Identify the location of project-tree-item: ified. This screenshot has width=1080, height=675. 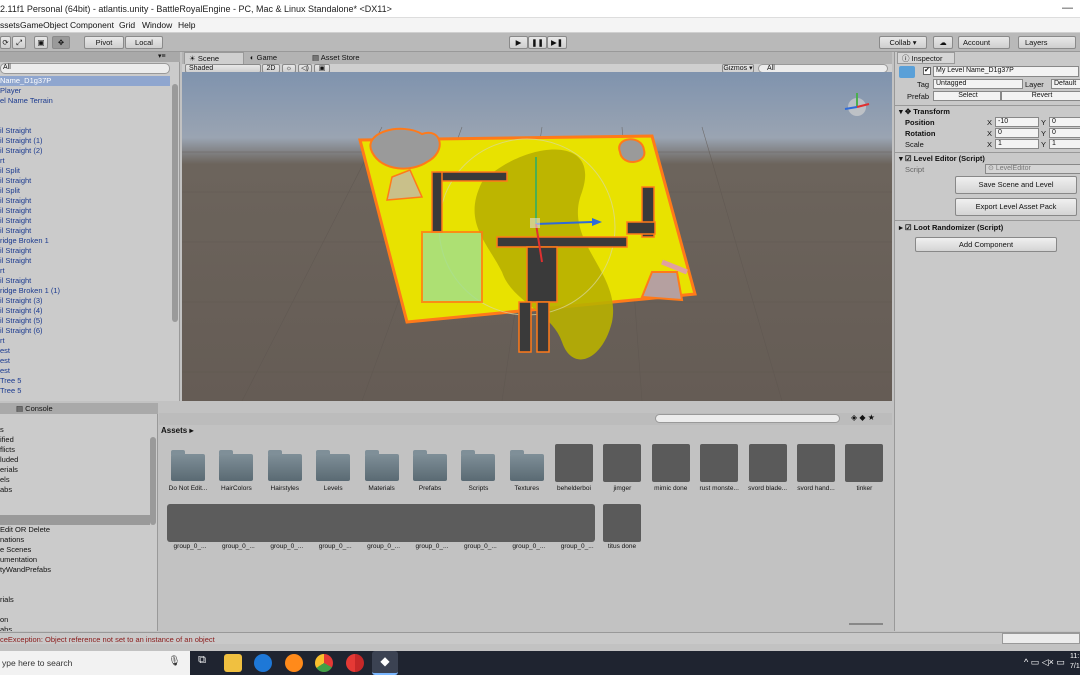
(7, 440).